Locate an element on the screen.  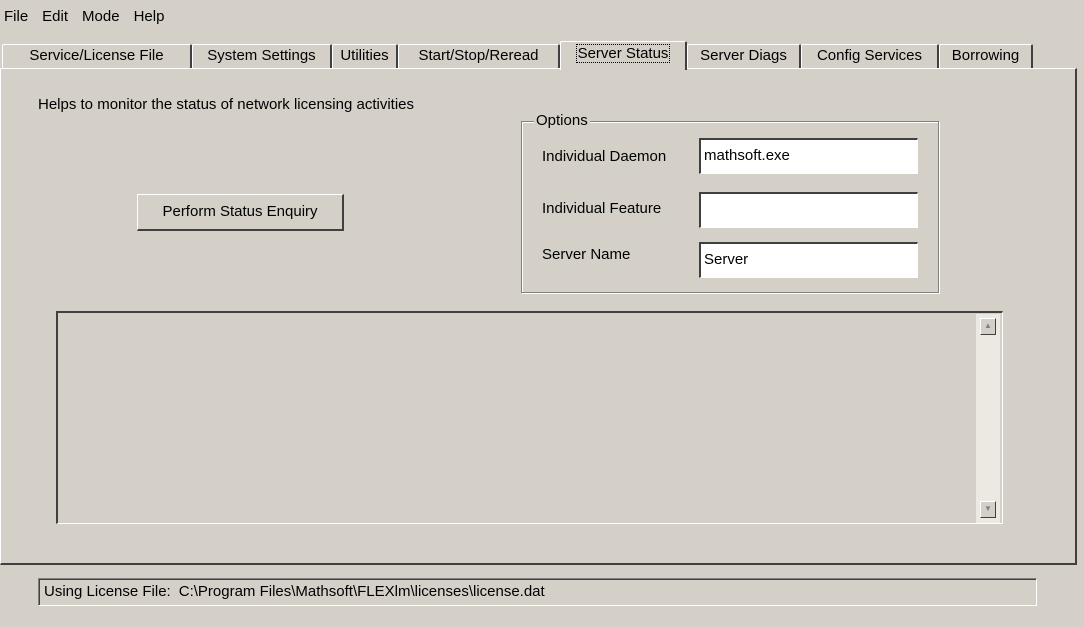
individual-daemon-label: Individual Daemon is located at coordinates (604, 156).